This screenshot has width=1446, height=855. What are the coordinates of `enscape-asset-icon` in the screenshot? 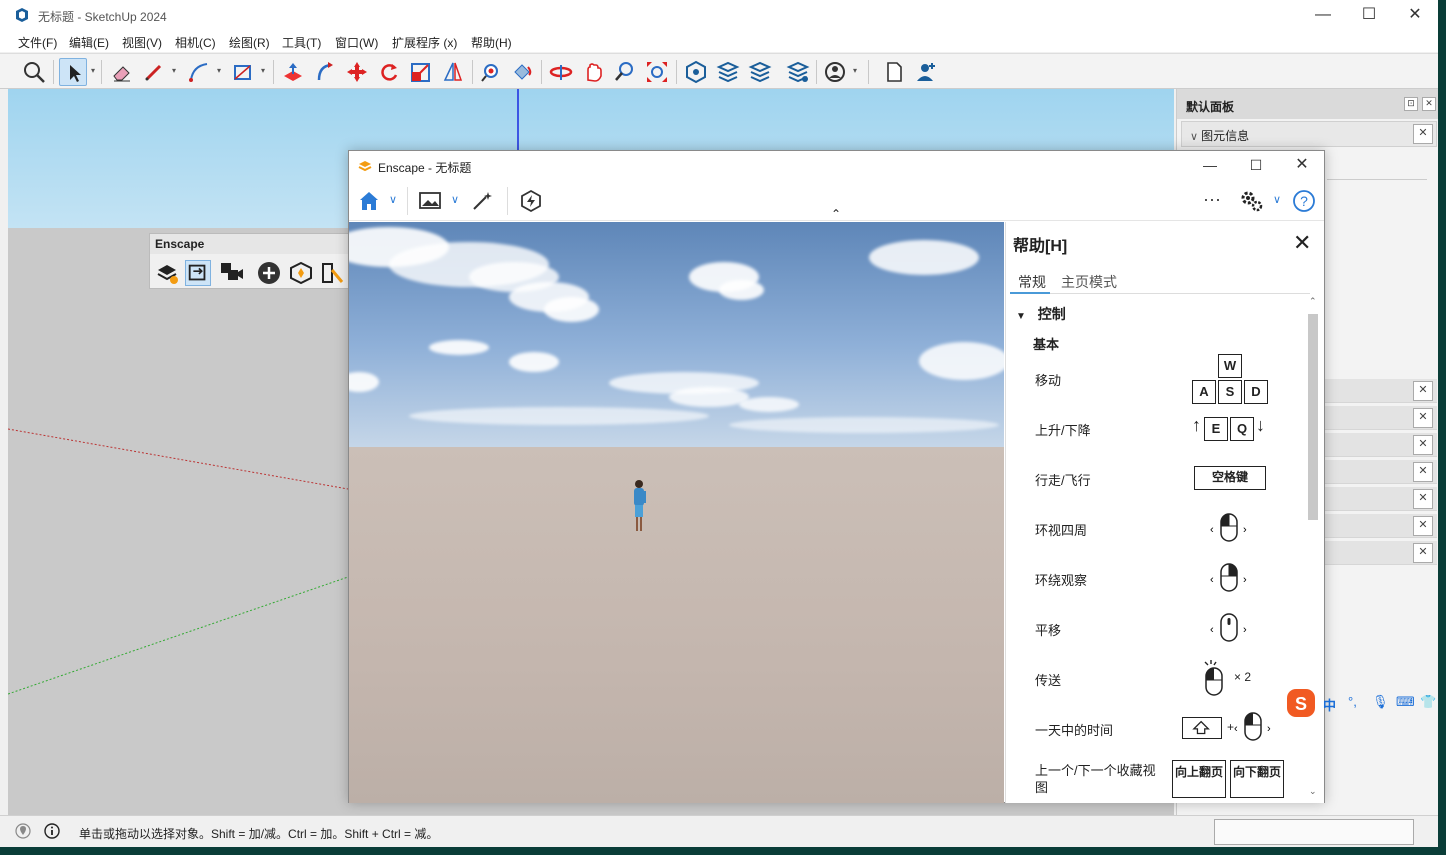 It's located at (301, 273).